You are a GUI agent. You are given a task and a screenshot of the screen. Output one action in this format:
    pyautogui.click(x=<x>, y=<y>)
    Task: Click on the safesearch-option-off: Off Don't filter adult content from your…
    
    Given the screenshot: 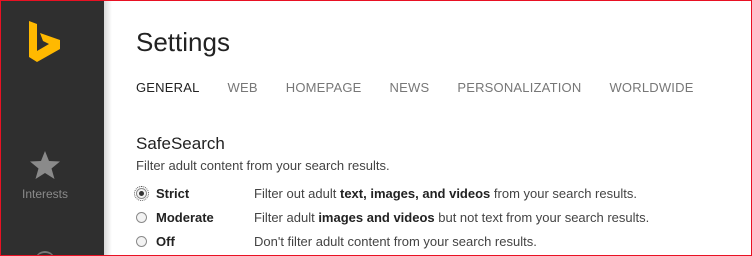 What is the action you would take?
    pyautogui.click(x=336, y=241)
    